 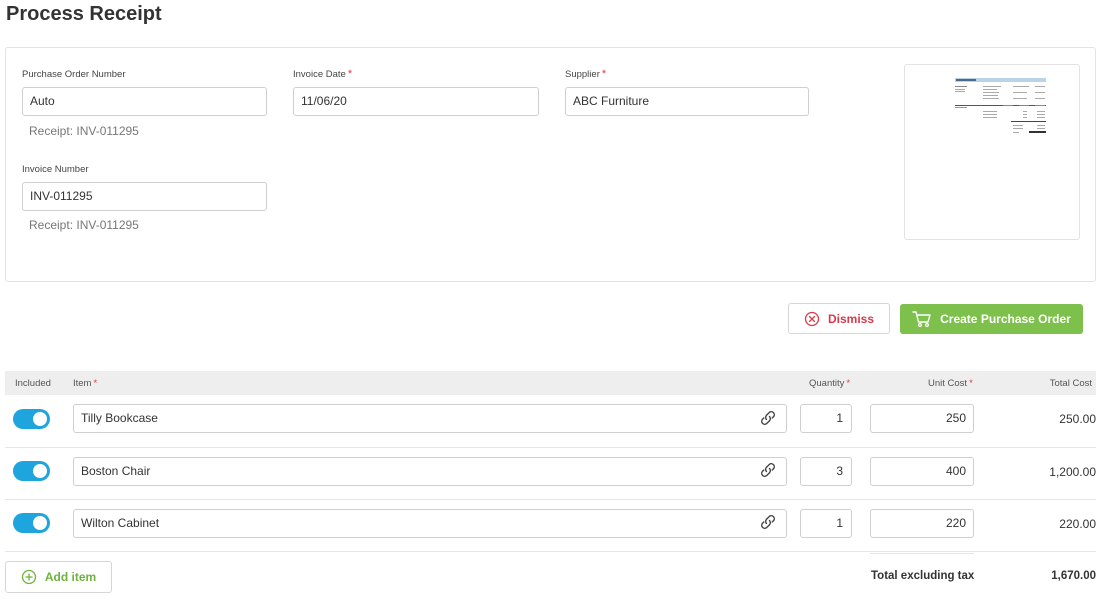 What do you see at coordinates (430, 523) in the screenshot?
I see `item-input: Wilton Cabinet` at bounding box center [430, 523].